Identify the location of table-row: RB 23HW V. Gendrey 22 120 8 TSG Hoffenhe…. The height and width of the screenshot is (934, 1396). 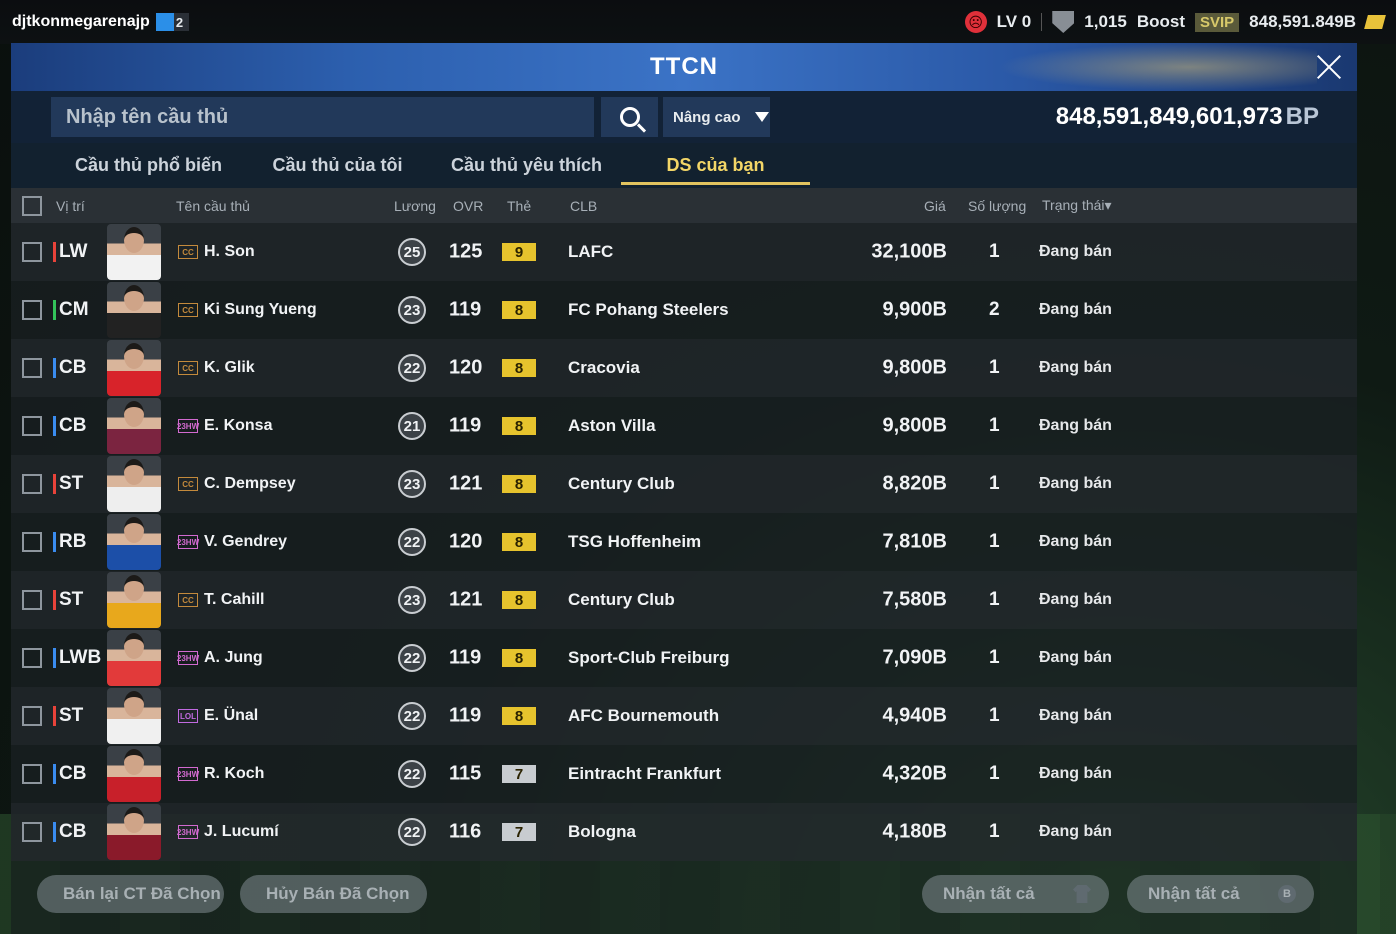
(684, 542).